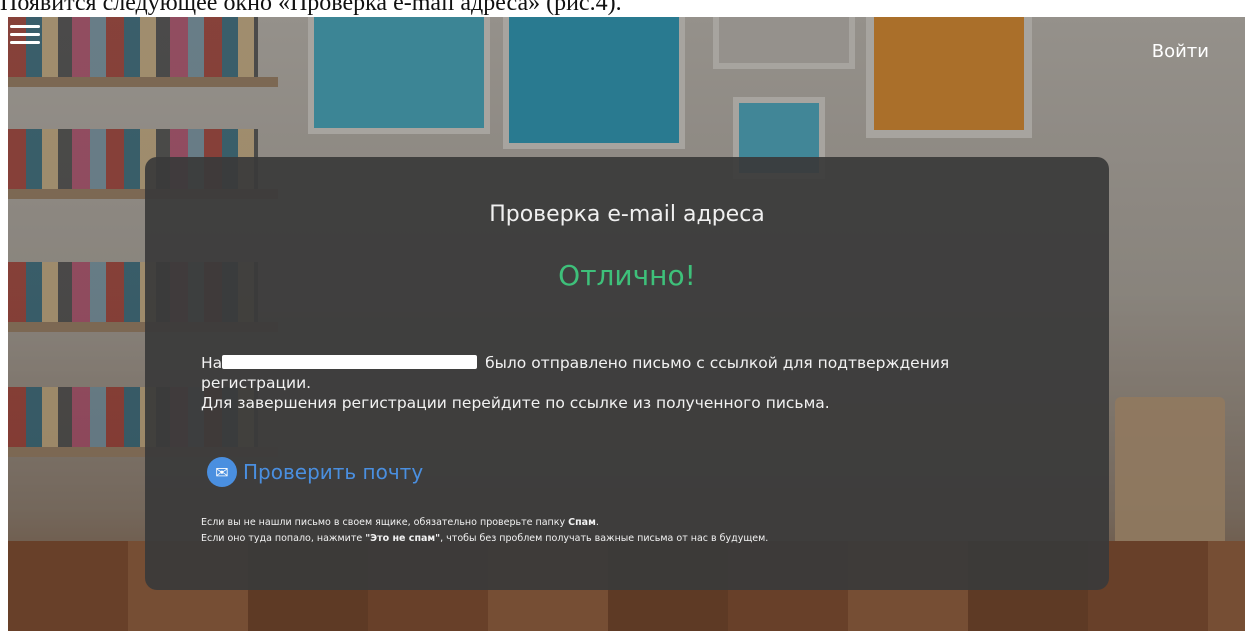 This screenshot has height=633, width=1245. I want to click on check-mail-link: ✉ Проверить почту, so click(315, 472).